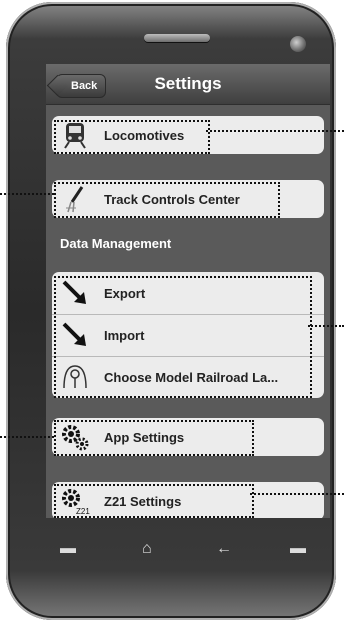 This screenshot has height=624, width=344. I want to click on front-camera, so click(298, 44).